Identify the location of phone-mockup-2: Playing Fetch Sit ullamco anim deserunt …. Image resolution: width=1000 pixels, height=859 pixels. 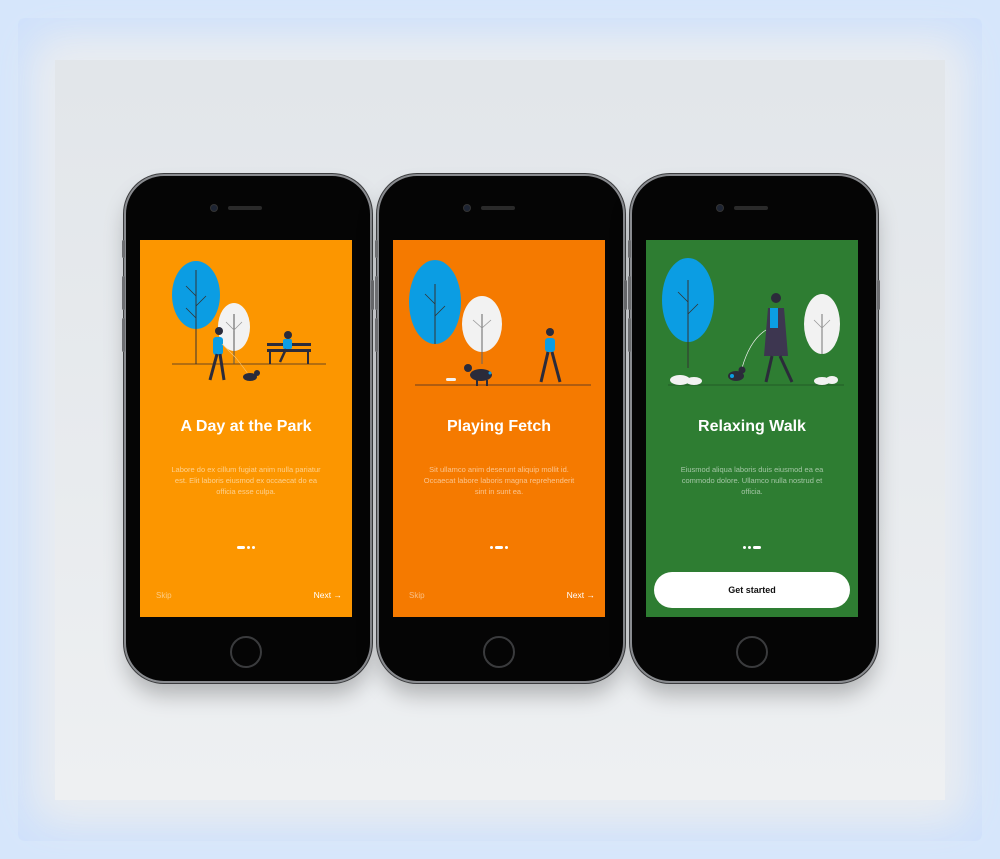
(501, 428).